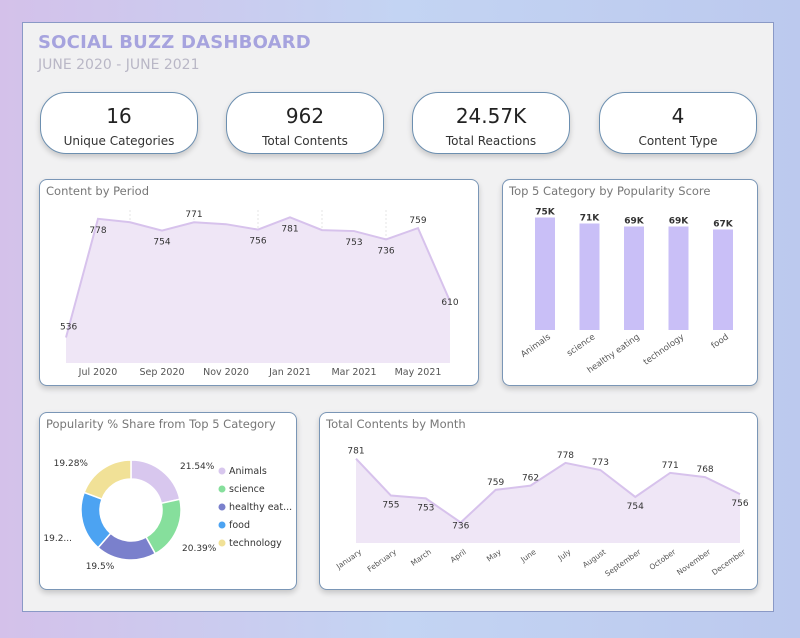  What do you see at coordinates (119, 141) in the screenshot?
I see `kpi-label: Unique Categories` at bounding box center [119, 141].